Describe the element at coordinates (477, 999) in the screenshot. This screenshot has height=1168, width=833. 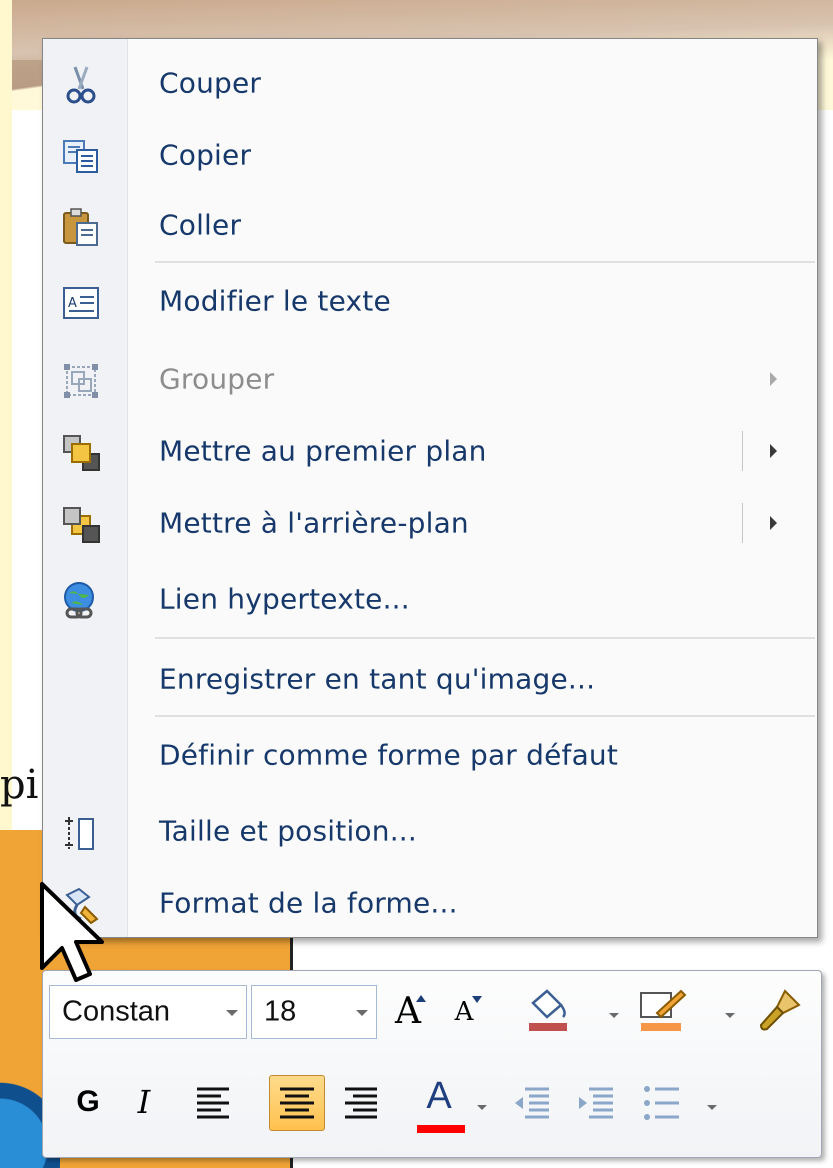
I see `triangle-down-icon` at that location.